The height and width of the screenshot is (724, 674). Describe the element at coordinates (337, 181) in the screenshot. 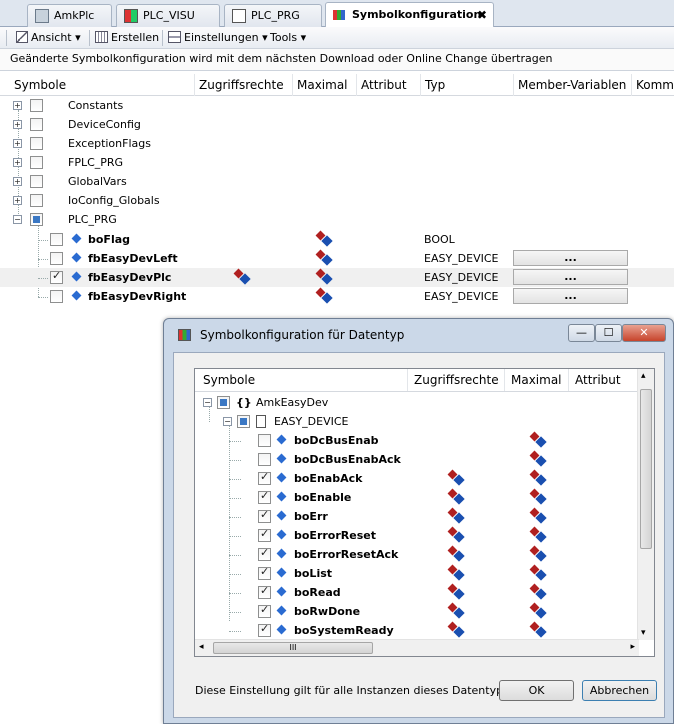

I see `tree-row-globalvars: + GlobalVars` at that location.